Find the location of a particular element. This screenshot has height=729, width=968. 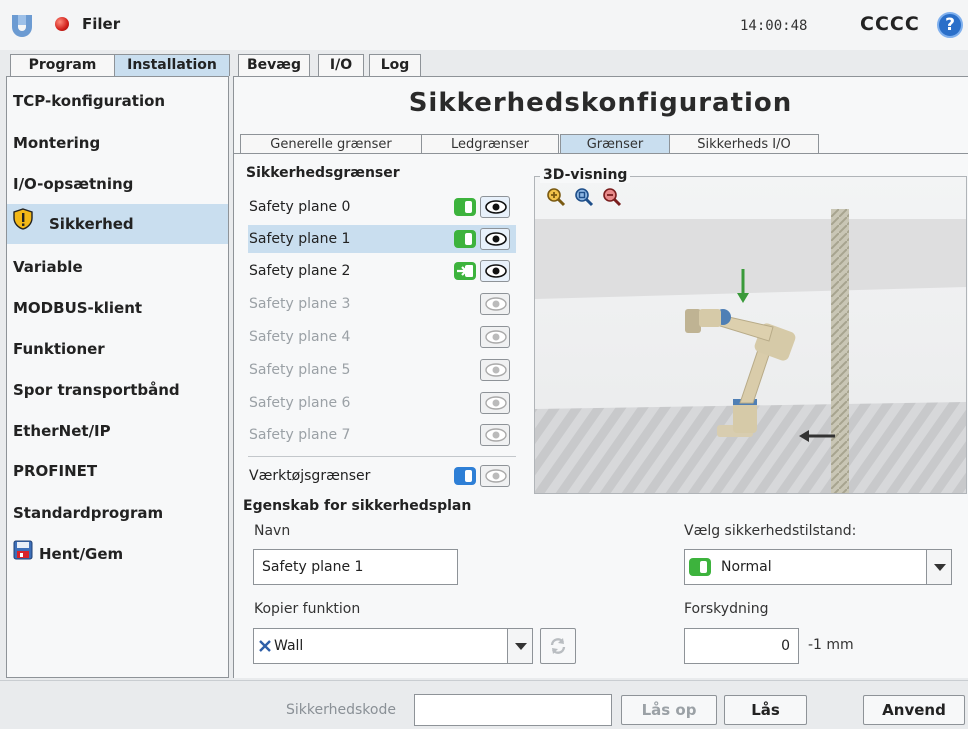

safety-mode-label: Vælg sikkerhedstilstand: is located at coordinates (770, 531).